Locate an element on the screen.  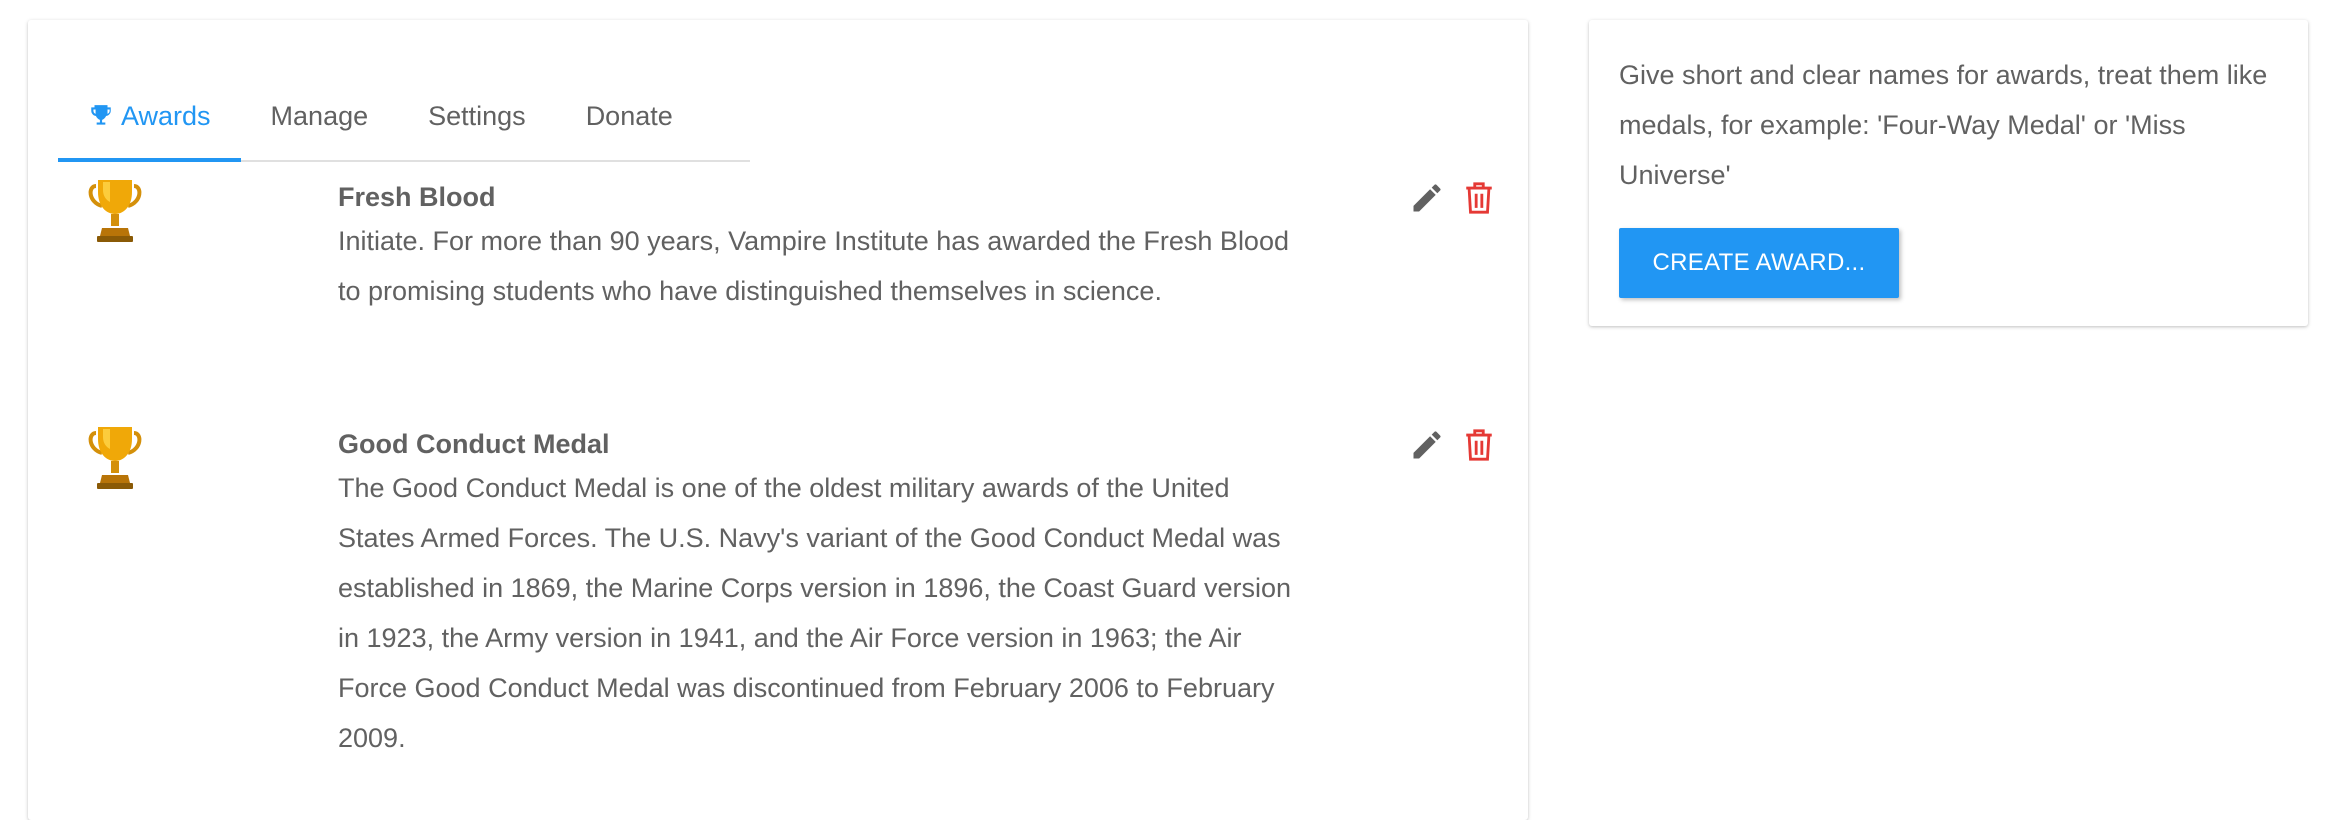
tab-donate-label: Donate is located at coordinates (629, 115).